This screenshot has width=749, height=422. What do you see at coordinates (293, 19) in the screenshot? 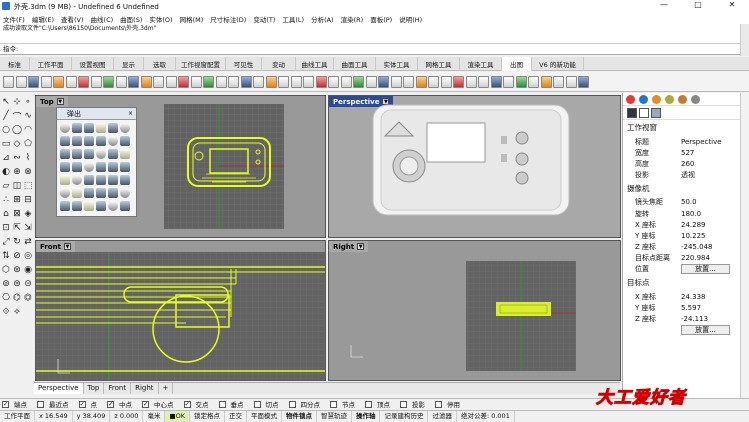
I see `menu-item: 工具(L)` at bounding box center [293, 19].